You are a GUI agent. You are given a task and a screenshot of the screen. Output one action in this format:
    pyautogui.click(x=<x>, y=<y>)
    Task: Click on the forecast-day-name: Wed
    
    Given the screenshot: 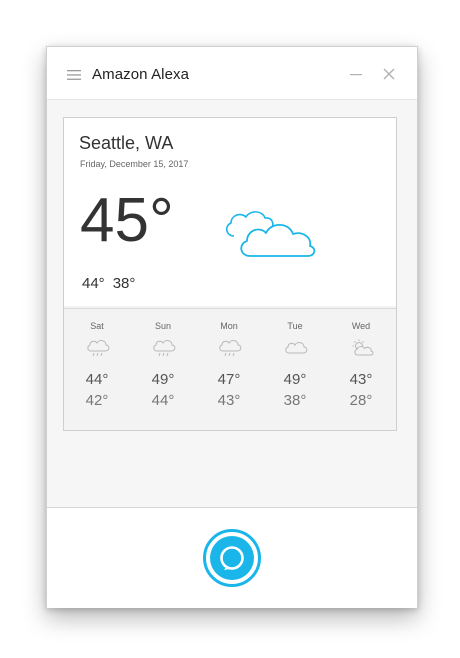 What is the action you would take?
    pyautogui.click(x=361, y=326)
    